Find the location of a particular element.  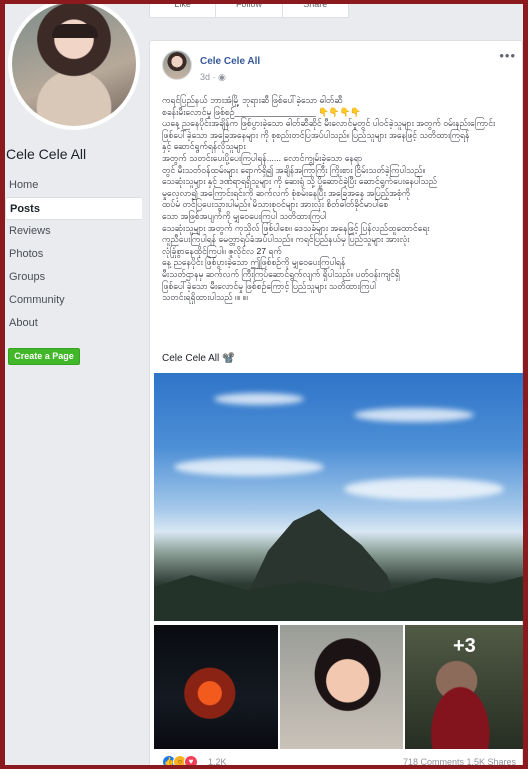

post-photo-grid: +3 is located at coordinates (338, 687).